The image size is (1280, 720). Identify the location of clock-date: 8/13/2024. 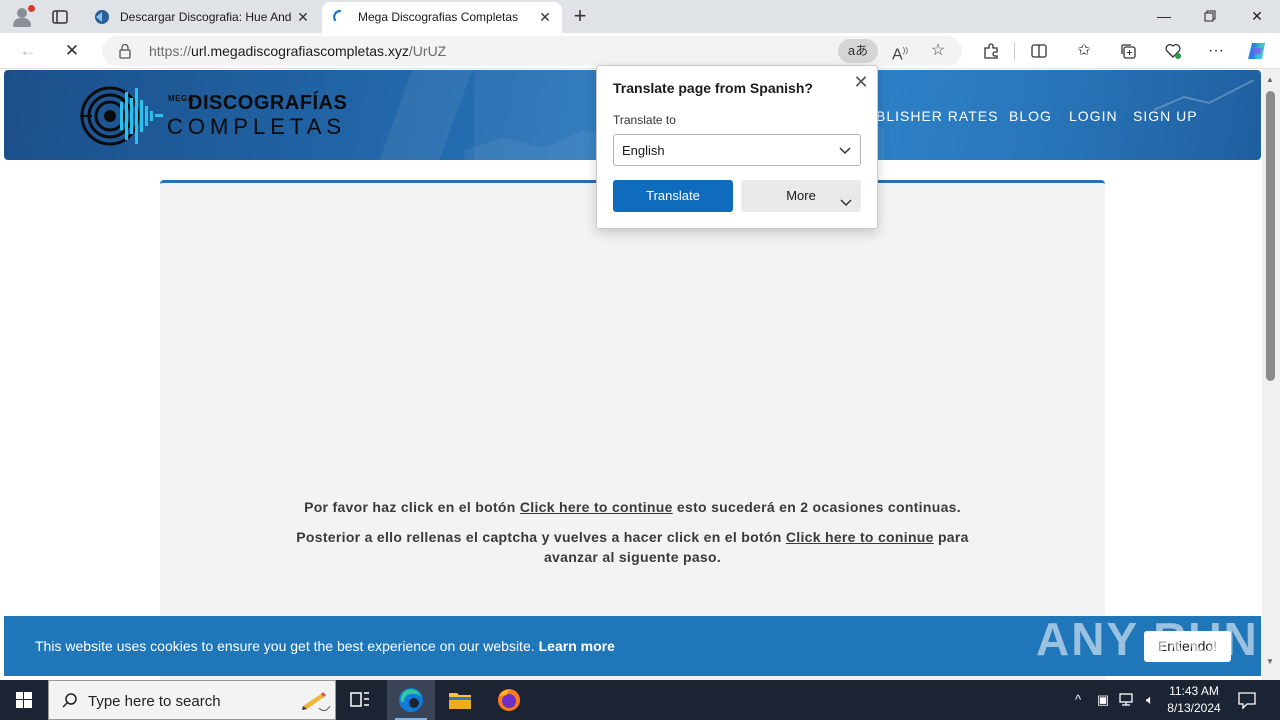
(1194, 708).